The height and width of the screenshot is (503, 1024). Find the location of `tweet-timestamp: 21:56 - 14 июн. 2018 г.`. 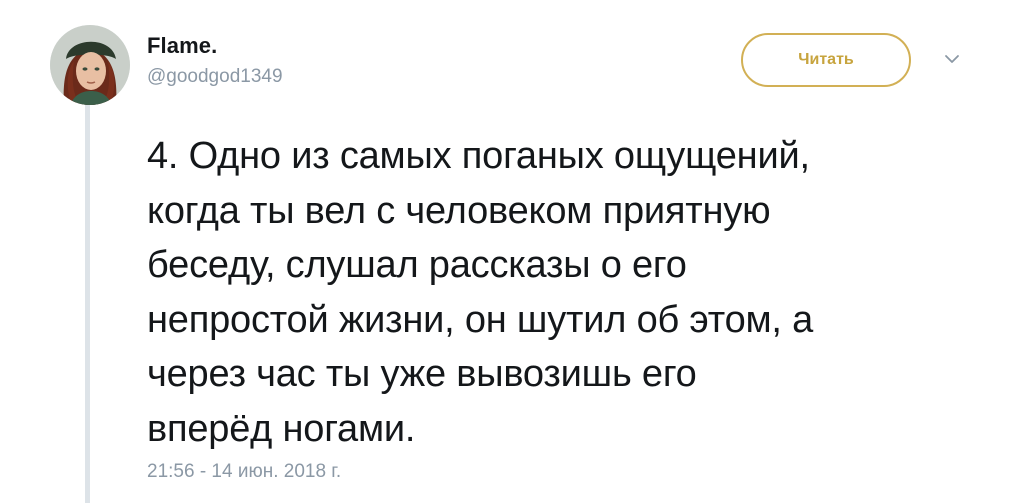

tweet-timestamp: 21:56 - 14 июн. 2018 г. is located at coordinates (244, 472).